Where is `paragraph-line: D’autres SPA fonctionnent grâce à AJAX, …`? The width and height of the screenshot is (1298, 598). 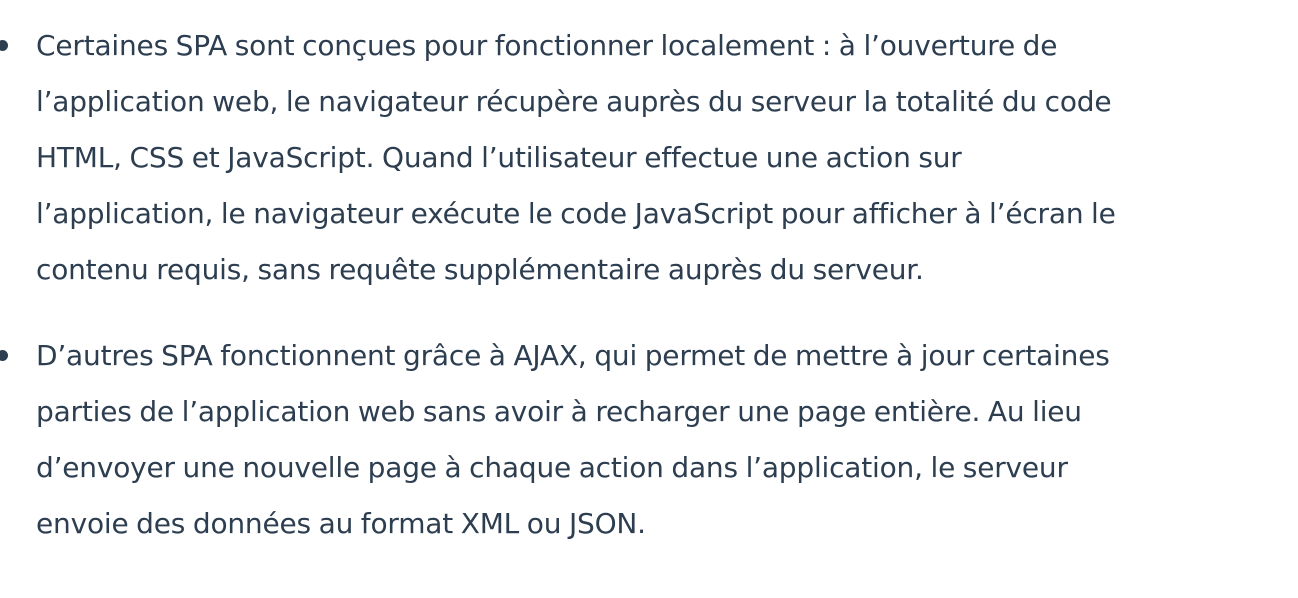
paragraph-line: D’autres SPA fonctionnent grâce à AJAX, … is located at coordinates (573, 355).